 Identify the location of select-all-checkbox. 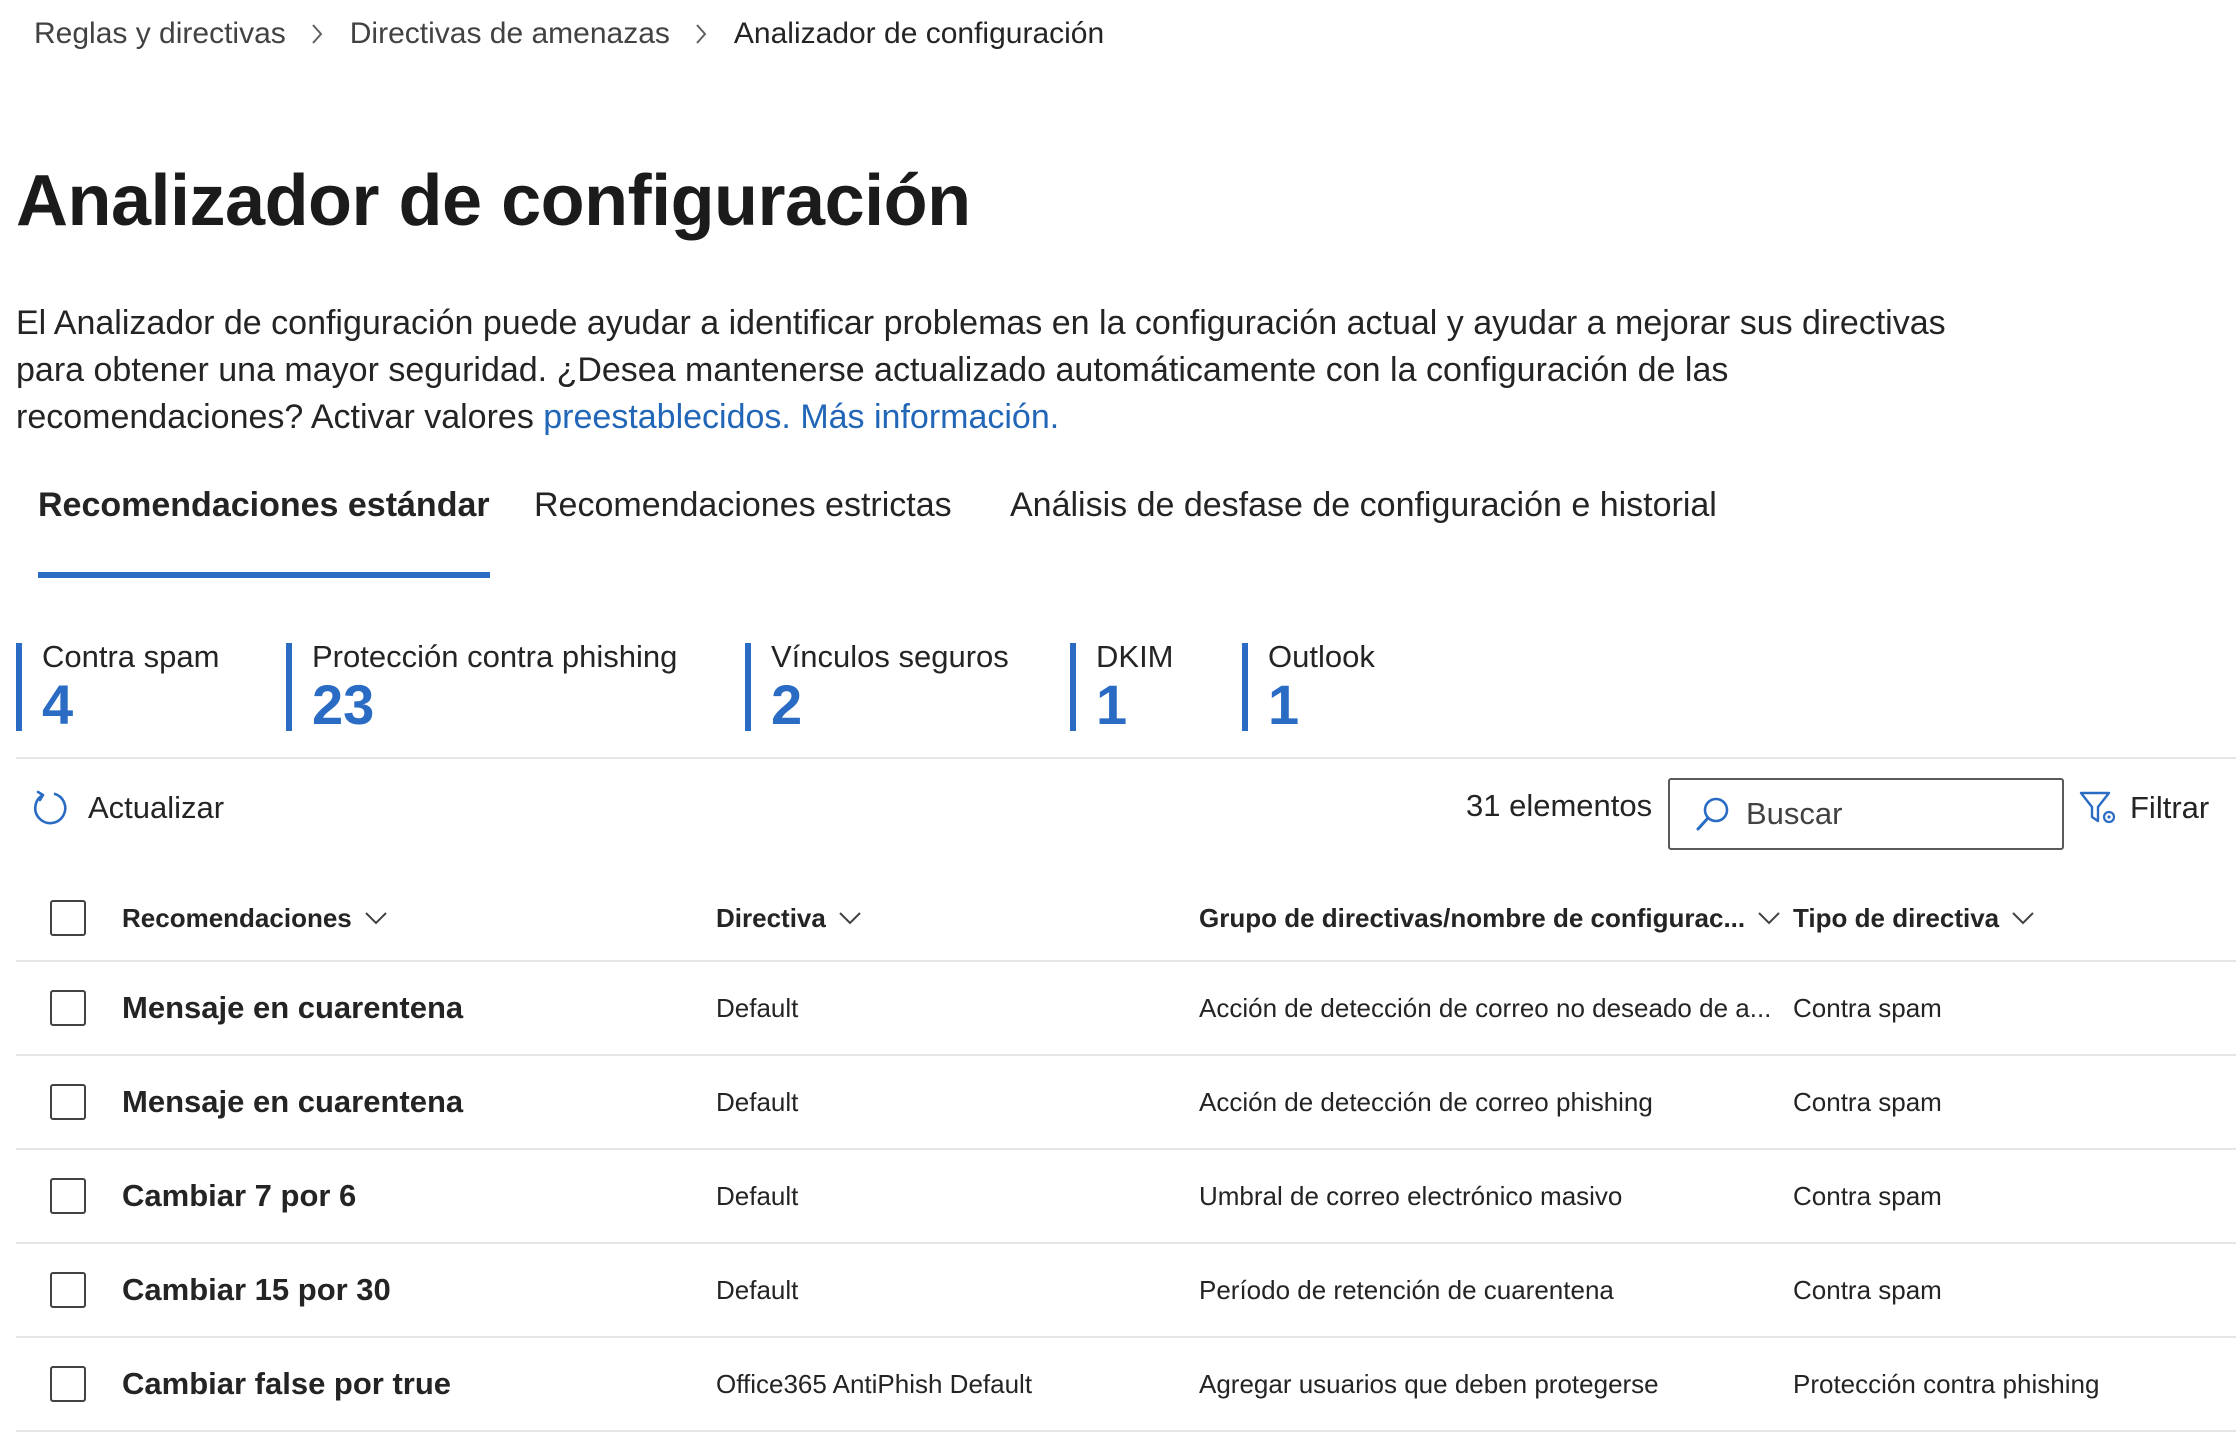
(68, 918).